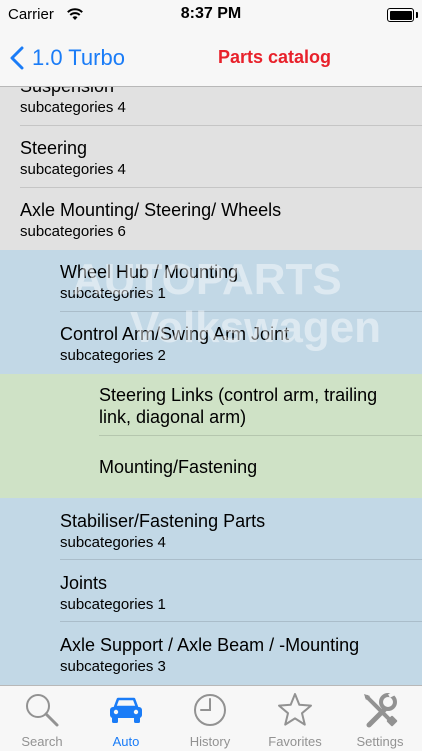 The image size is (422, 751). Describe the element at coordinates (78, 57) in the screenshot. I see `back-label: 1.0 Turbo` at that location.